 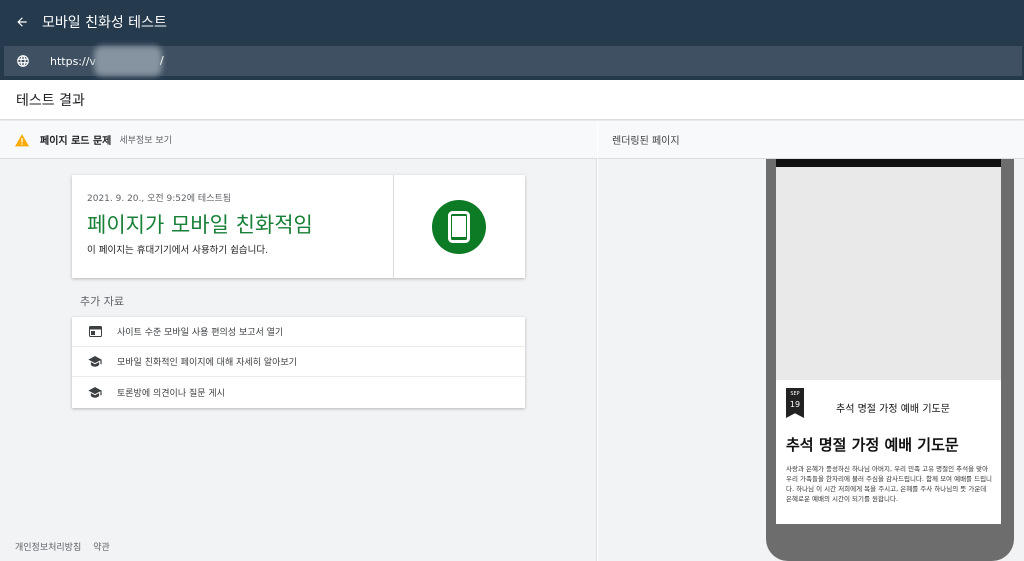 I want to click on mobile-friendly-badge, so click(x=459, y=227).